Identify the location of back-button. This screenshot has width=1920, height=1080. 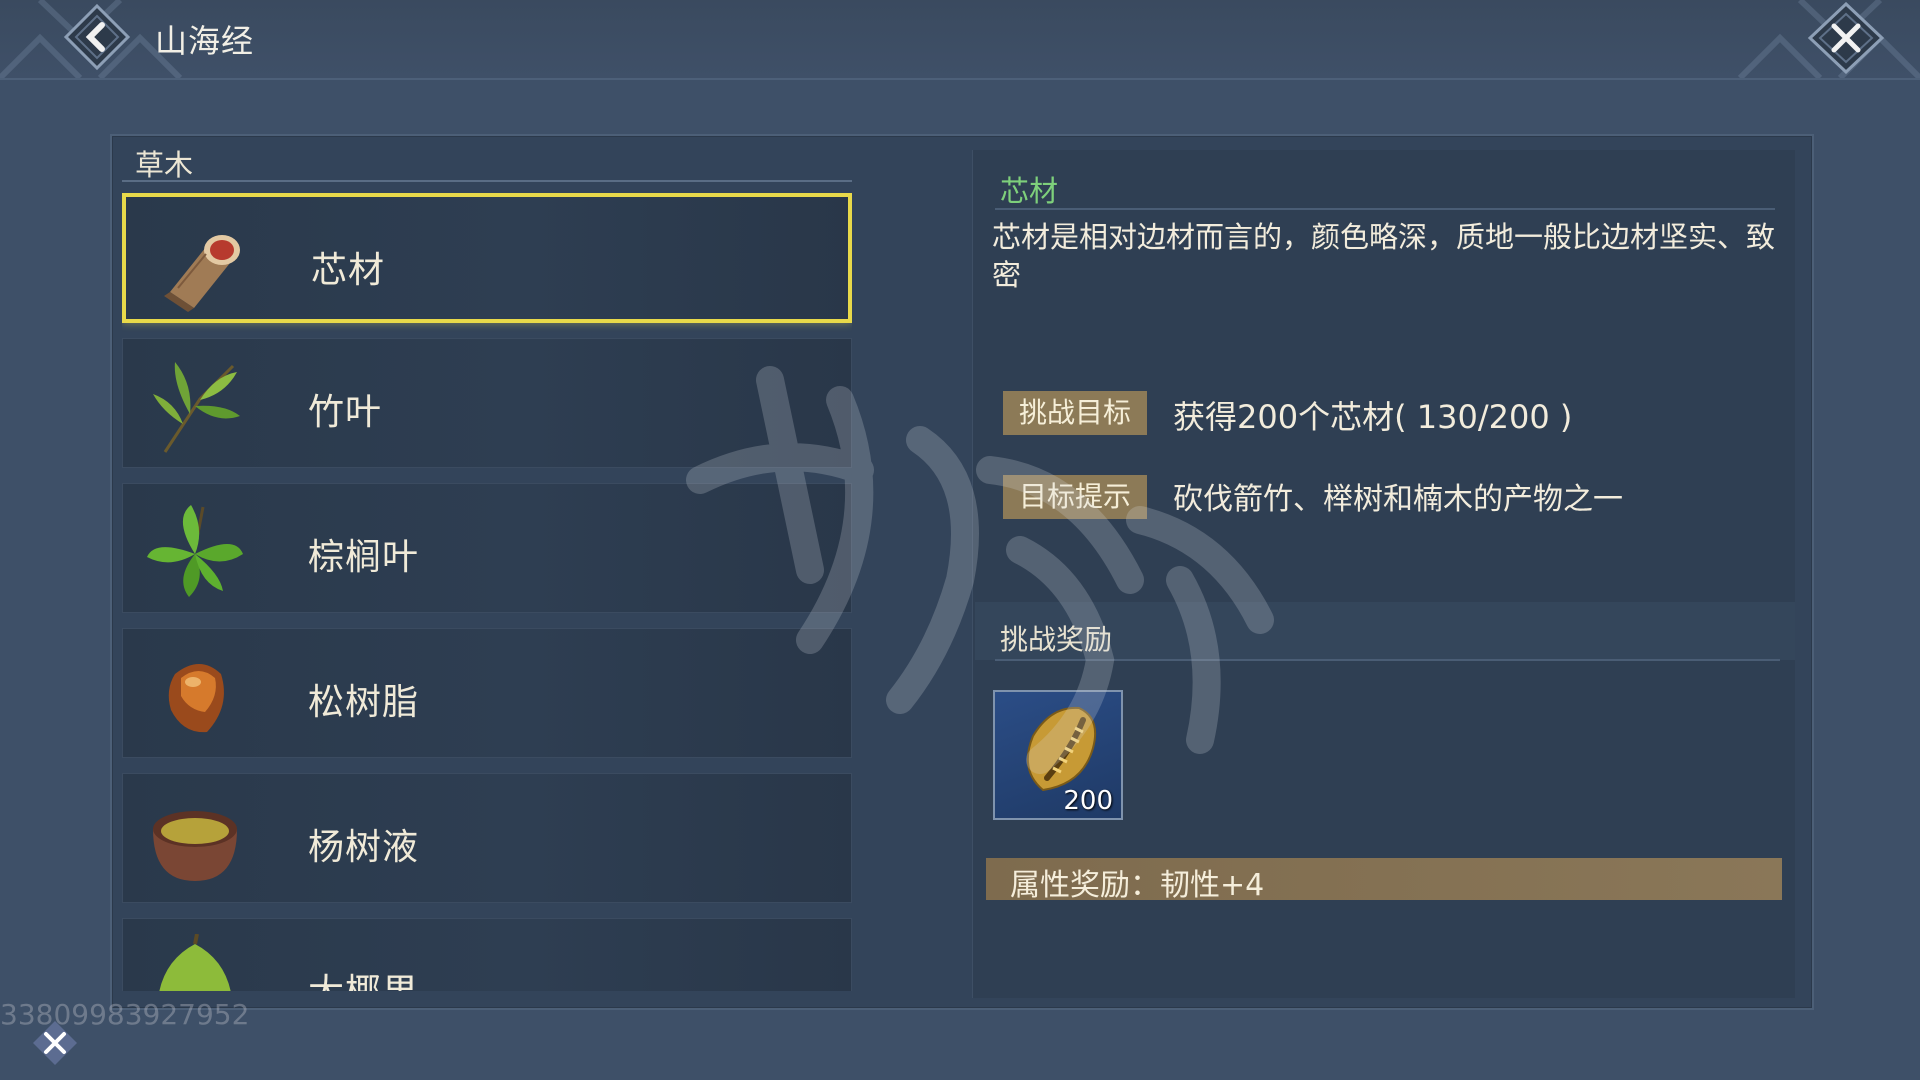
(97, 37).